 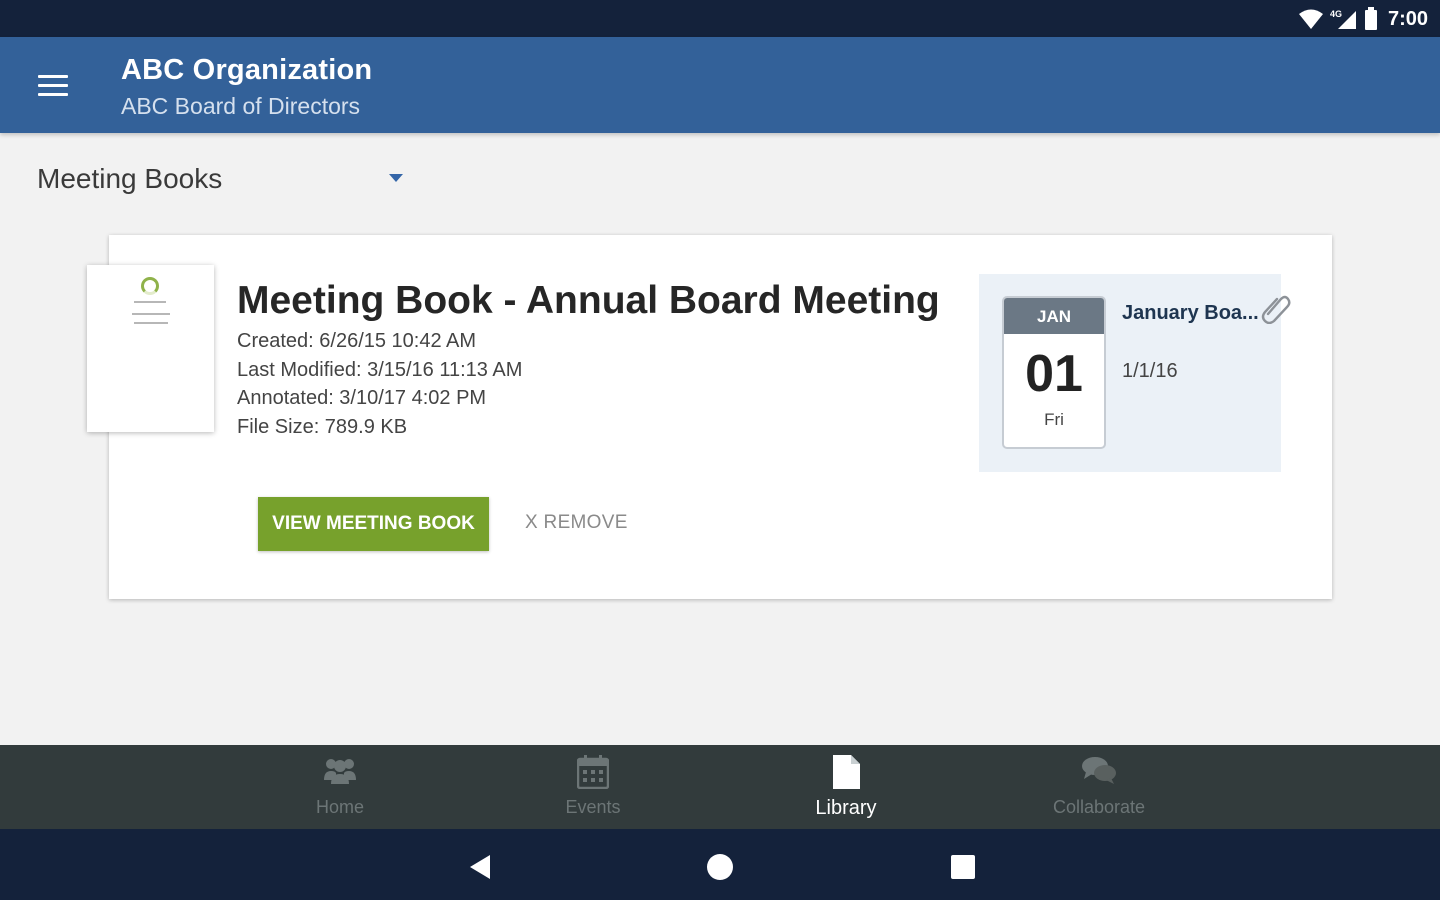 What do you see at coordinates (720, 18) in the screenshot?
I see `status-bar: 4G 7:00` at bounding box center [720, 18].